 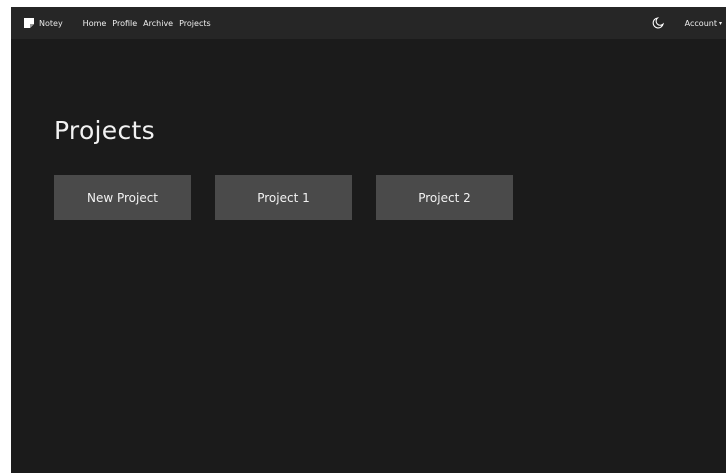 I want to click on brand-name: Notey, so click(x=51, y=23).